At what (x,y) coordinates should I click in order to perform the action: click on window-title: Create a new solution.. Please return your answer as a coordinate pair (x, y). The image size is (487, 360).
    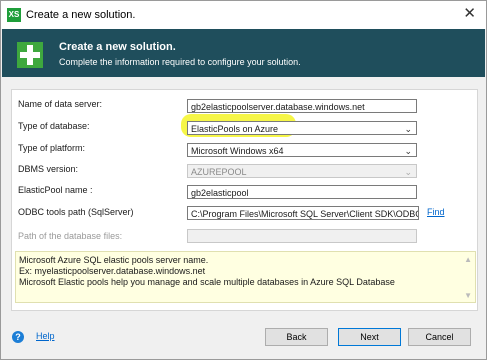
    Looking at the image, I should click on (81, 15).